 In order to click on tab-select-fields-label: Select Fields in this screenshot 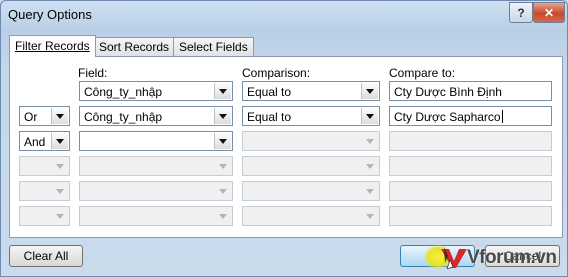, I will do `click(213, 47)`.